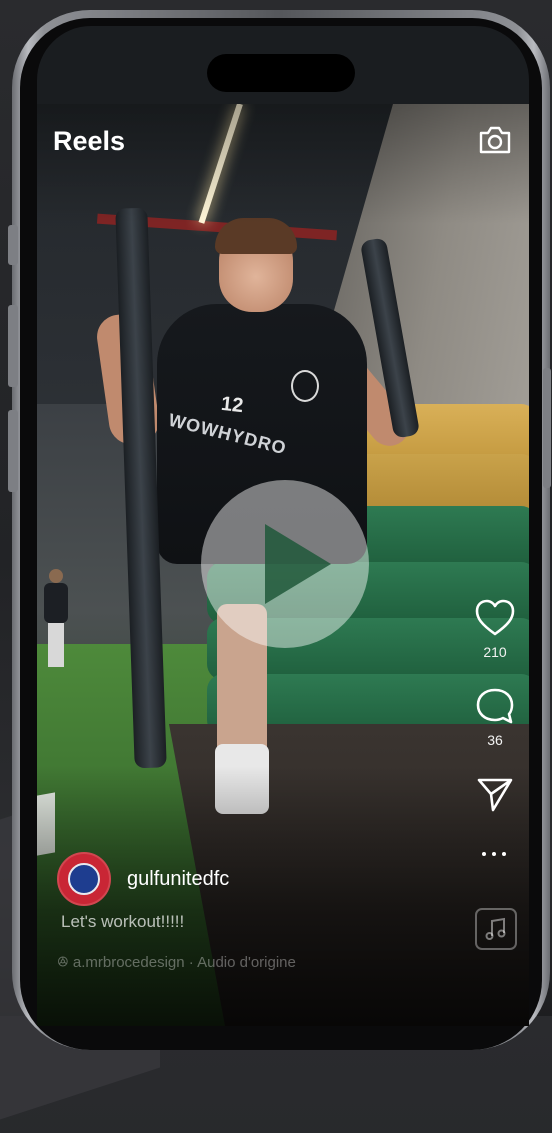  I want to click on username: gulfunitedfc, so click(178, 879).